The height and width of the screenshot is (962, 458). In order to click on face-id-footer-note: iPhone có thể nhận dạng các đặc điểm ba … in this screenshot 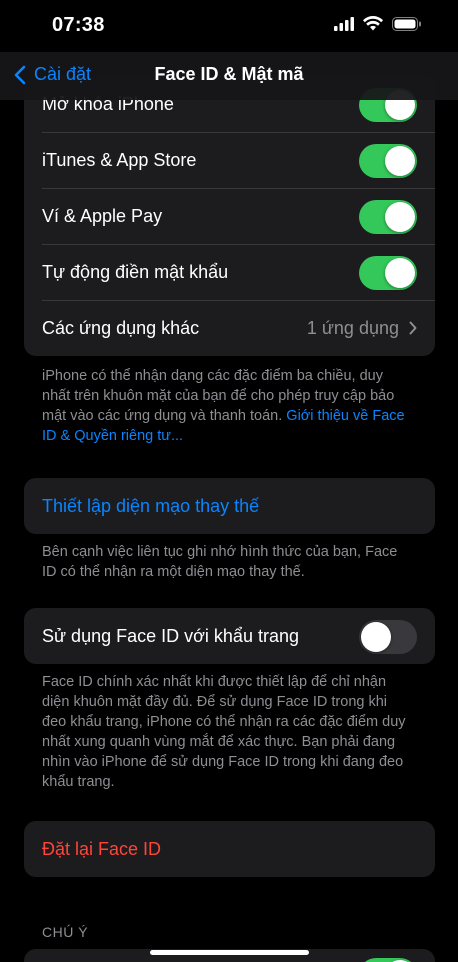, I will do `click(225, 406)`.